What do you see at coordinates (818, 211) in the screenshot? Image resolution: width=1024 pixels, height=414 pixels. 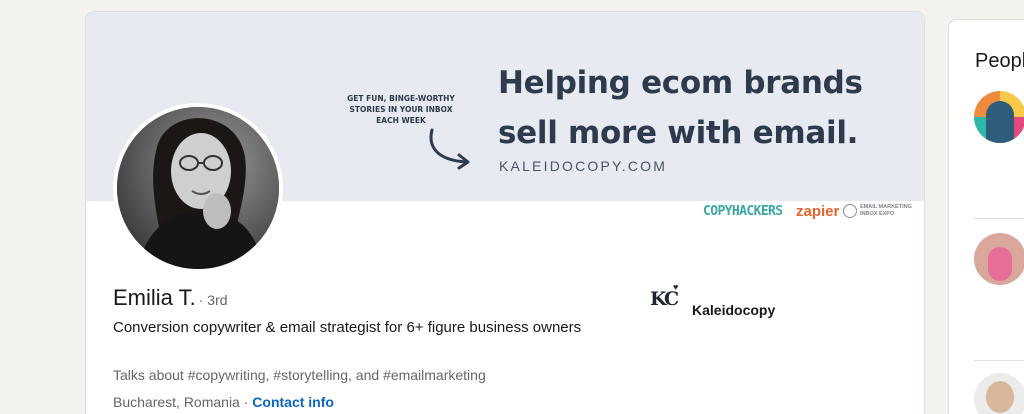 I see `zapier-logo: zapier` at bounding box center [818, 211].